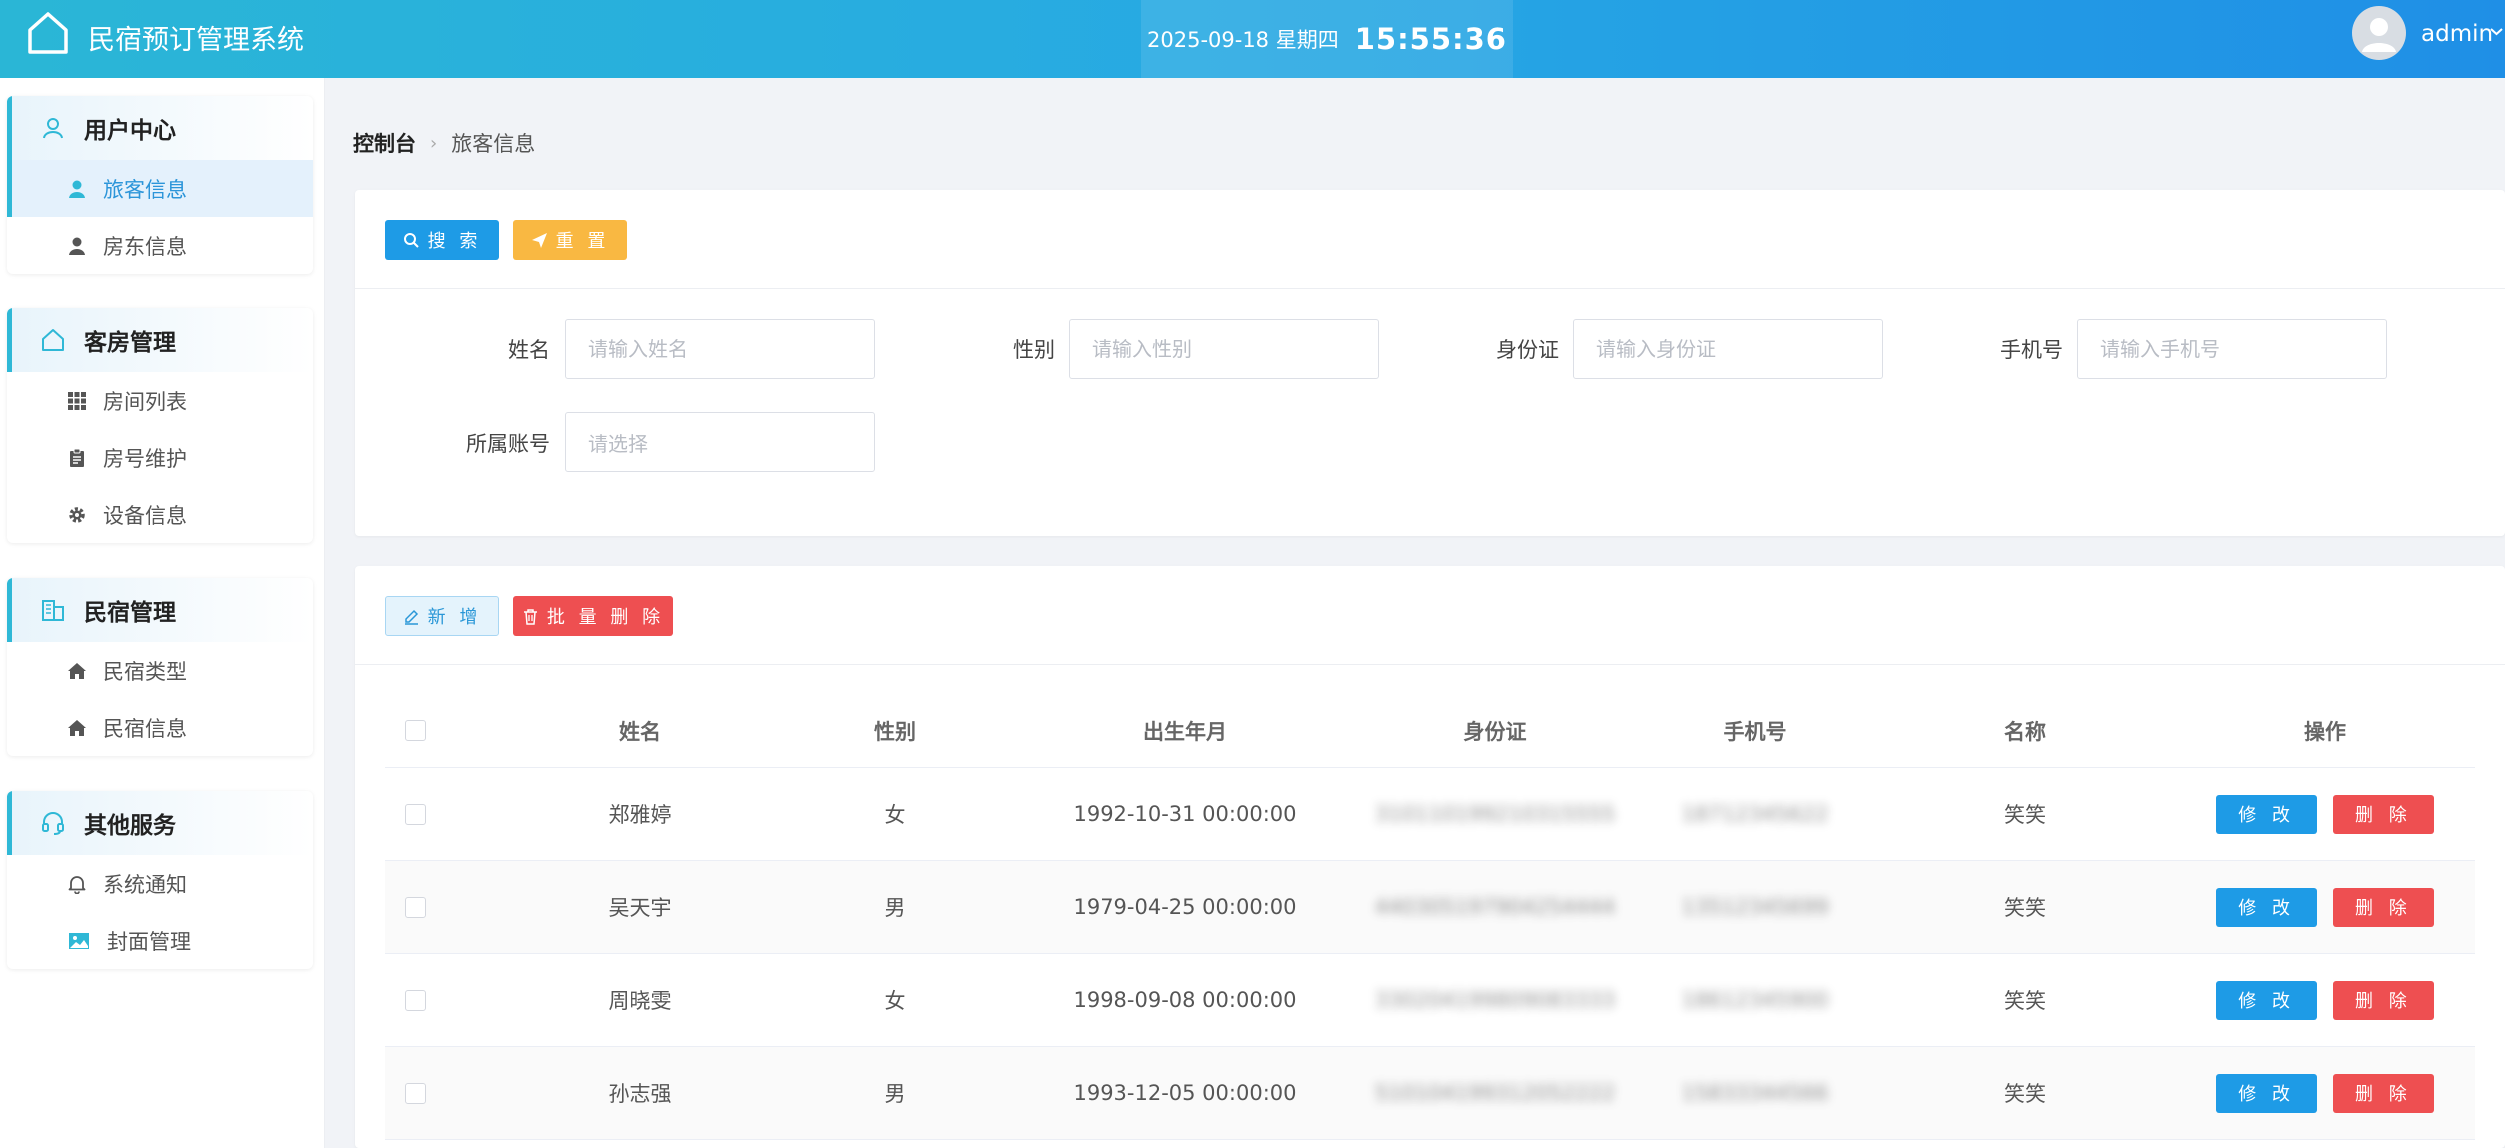  I want to click on birth-cell: 1992-10-31 00:00:00, so click(1185, 814).